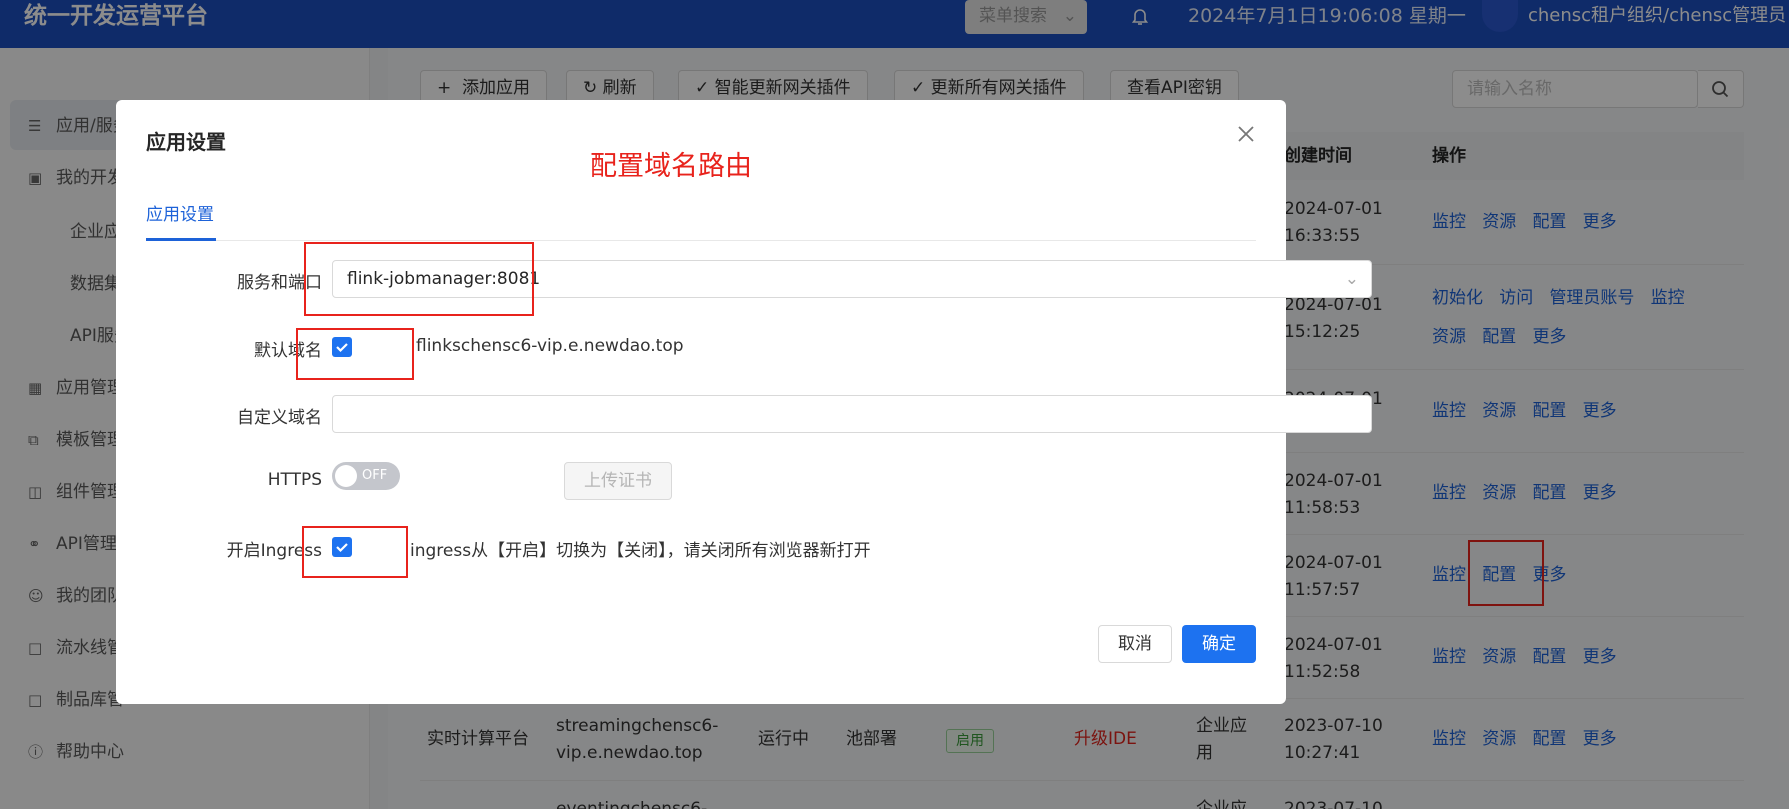 This screenshot has width=1789, height=809. Describe the element at coordinates (180, 212) in the screenshot. I see `tab-app-settings: 应用设置` at that location.